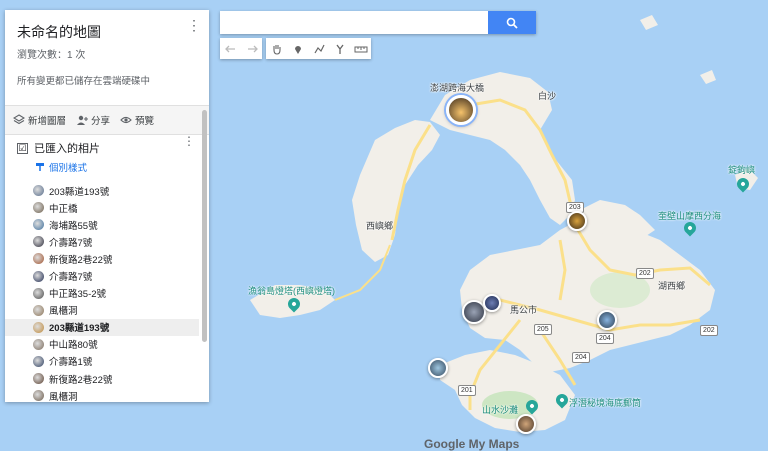 This screenshot has width=768, height=451. I want to click on layer-item: 介壽路1號, so click(107, 361).